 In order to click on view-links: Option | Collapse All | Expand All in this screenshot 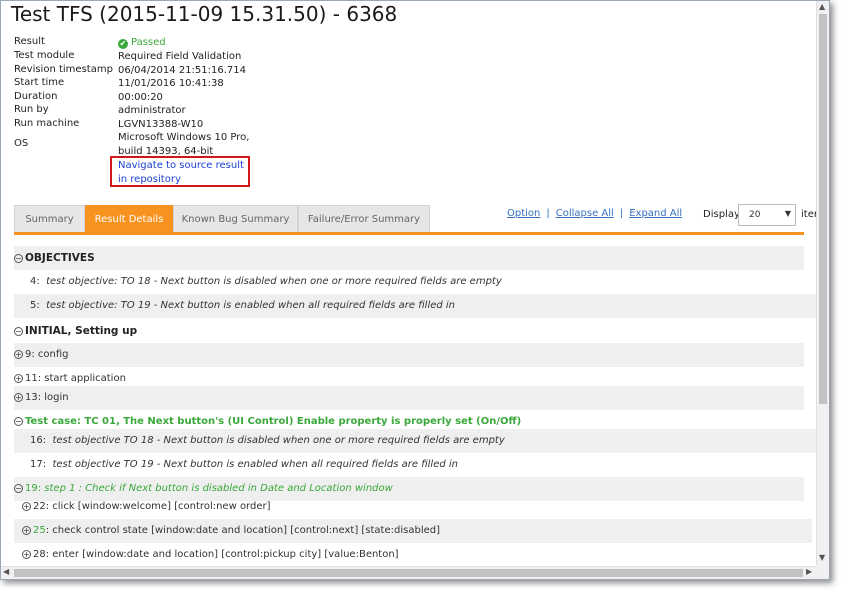, I will do `click(594, 213)`.